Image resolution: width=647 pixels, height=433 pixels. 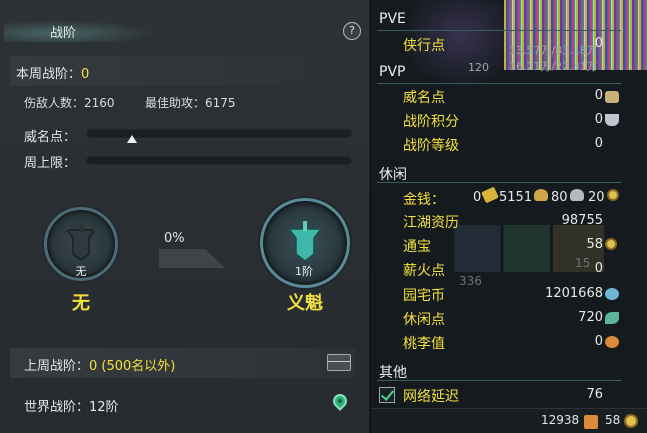 What do you see at coordinates (431, 122) in the screenshot?
I see `zhanjie-score-label: 战阶积分` at bounding box center [431, 122].